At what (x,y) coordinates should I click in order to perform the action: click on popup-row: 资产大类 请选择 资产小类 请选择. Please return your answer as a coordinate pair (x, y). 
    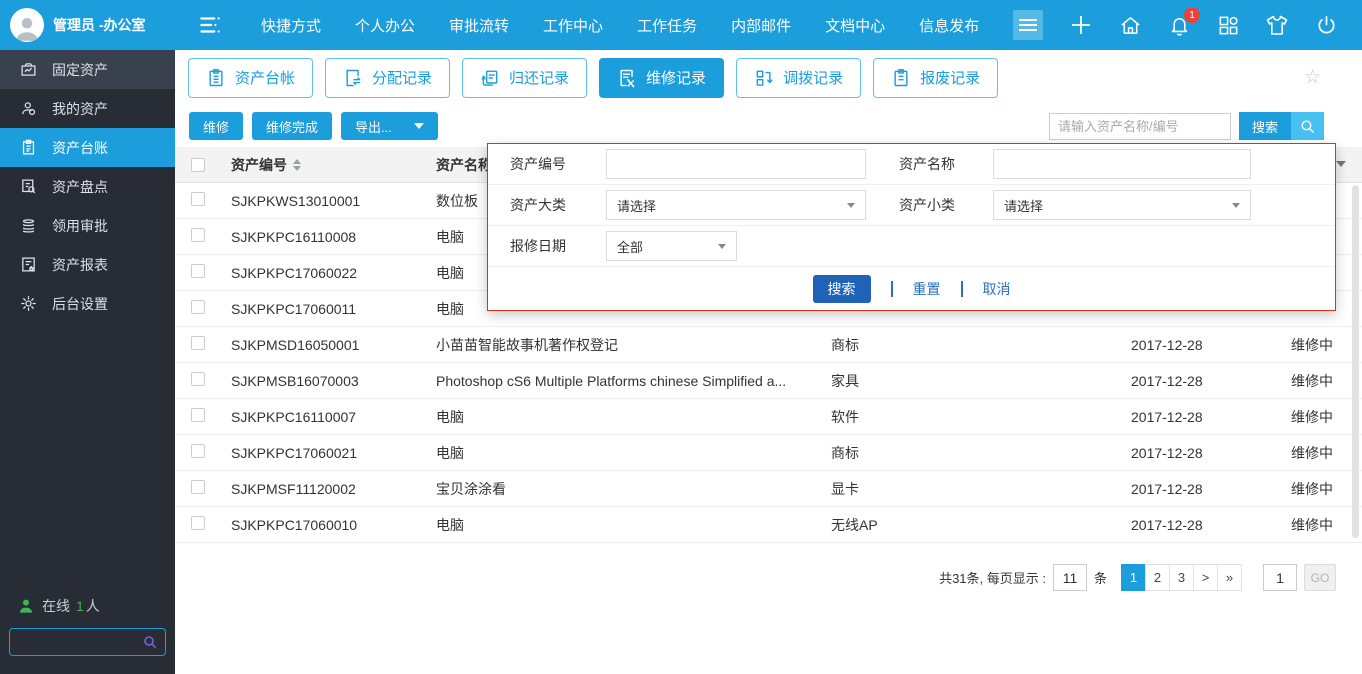
    Looking at the image, I should click on (911, 205).